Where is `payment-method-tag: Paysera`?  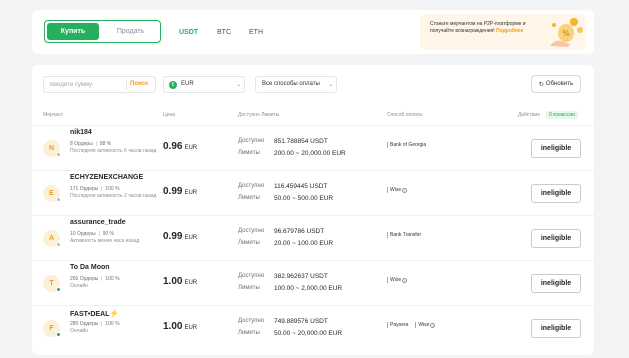 payment-method-tag: Paysera is located at coordinates (397, 325).